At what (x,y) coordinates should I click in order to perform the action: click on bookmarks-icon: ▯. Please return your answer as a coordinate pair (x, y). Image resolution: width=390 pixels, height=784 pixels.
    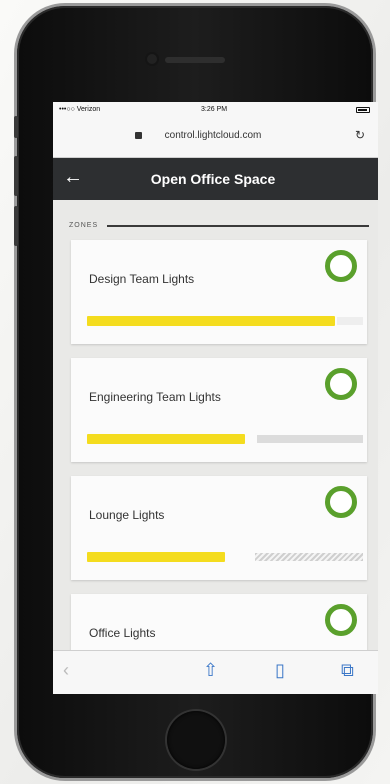
    Looking at the image, I should click on (280, 670).